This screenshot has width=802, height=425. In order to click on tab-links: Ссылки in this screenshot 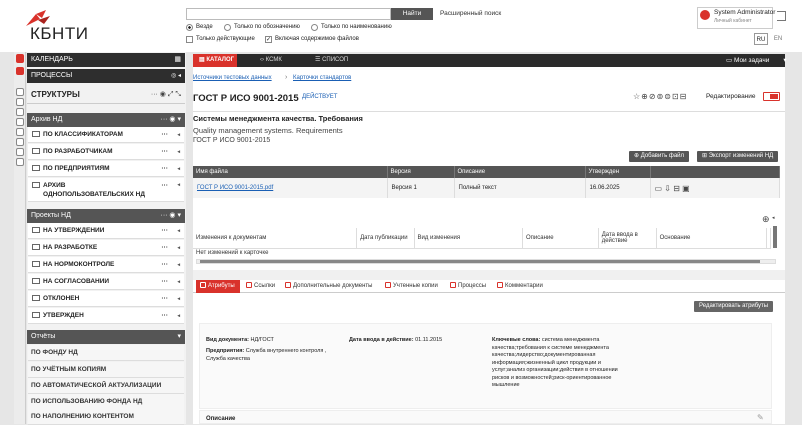, I will do `click(260, 286)`.